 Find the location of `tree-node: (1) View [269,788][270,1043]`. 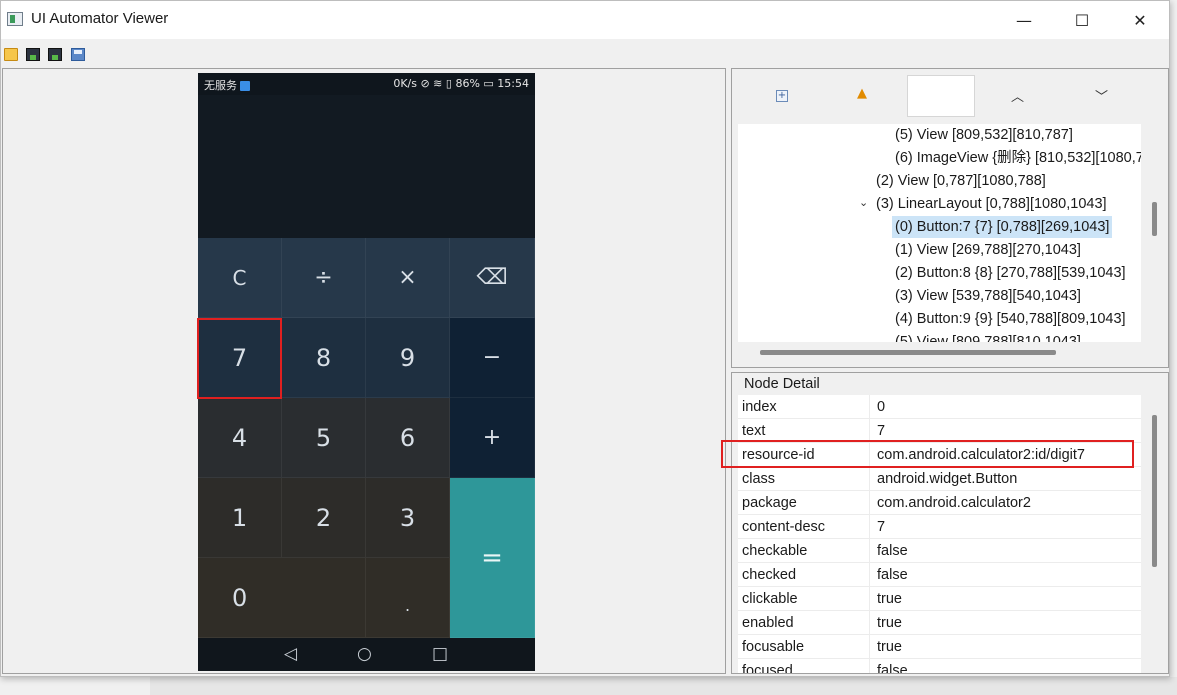

tree-node: (1) View [269,788][270,1043] is located at coordinates (988, 250).